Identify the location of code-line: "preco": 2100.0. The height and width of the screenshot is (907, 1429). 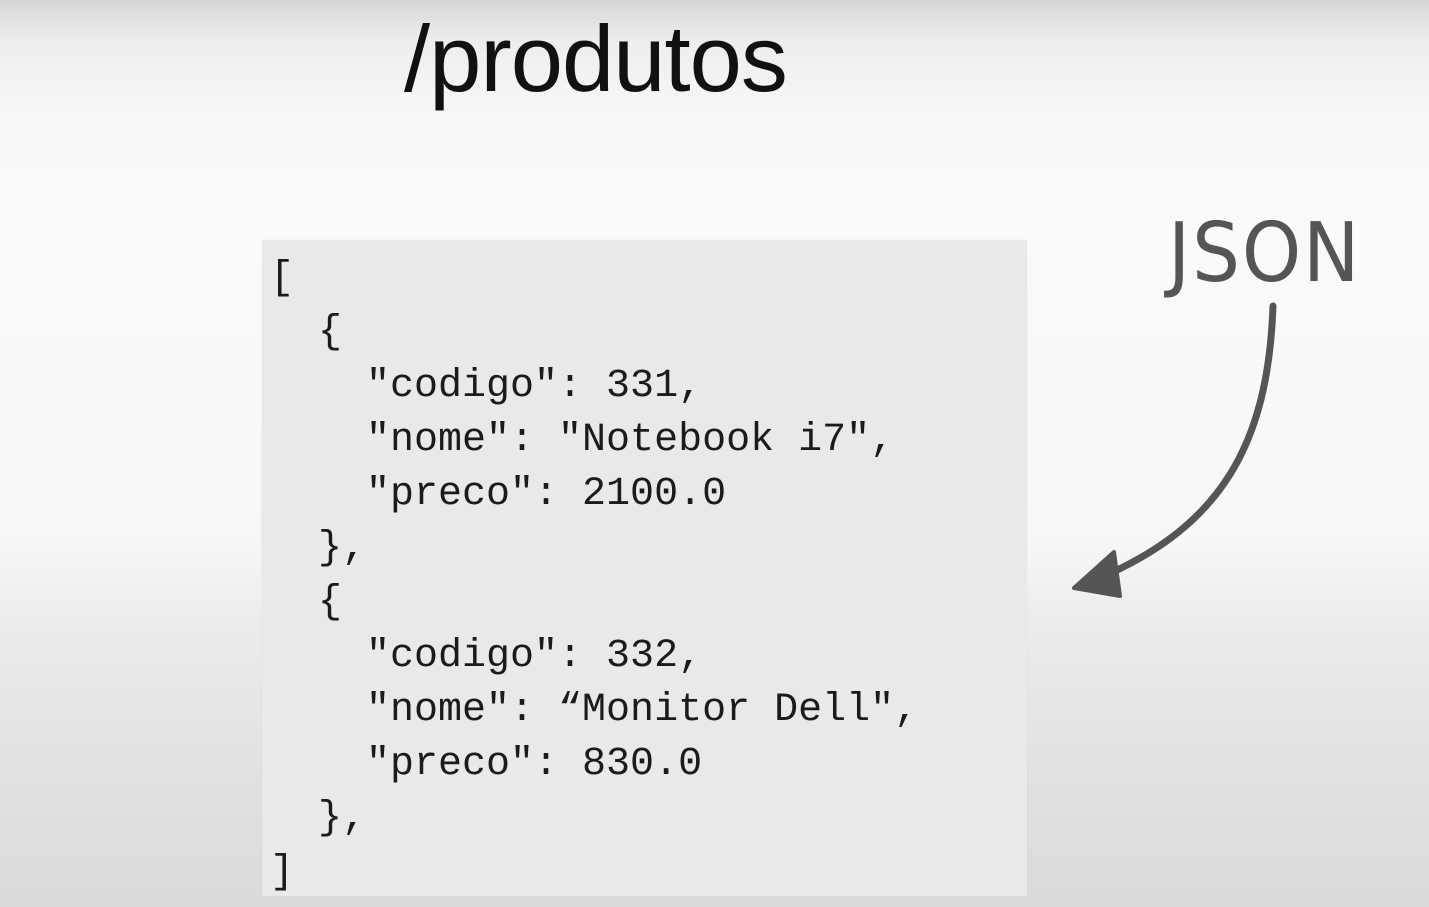
(498, 494).